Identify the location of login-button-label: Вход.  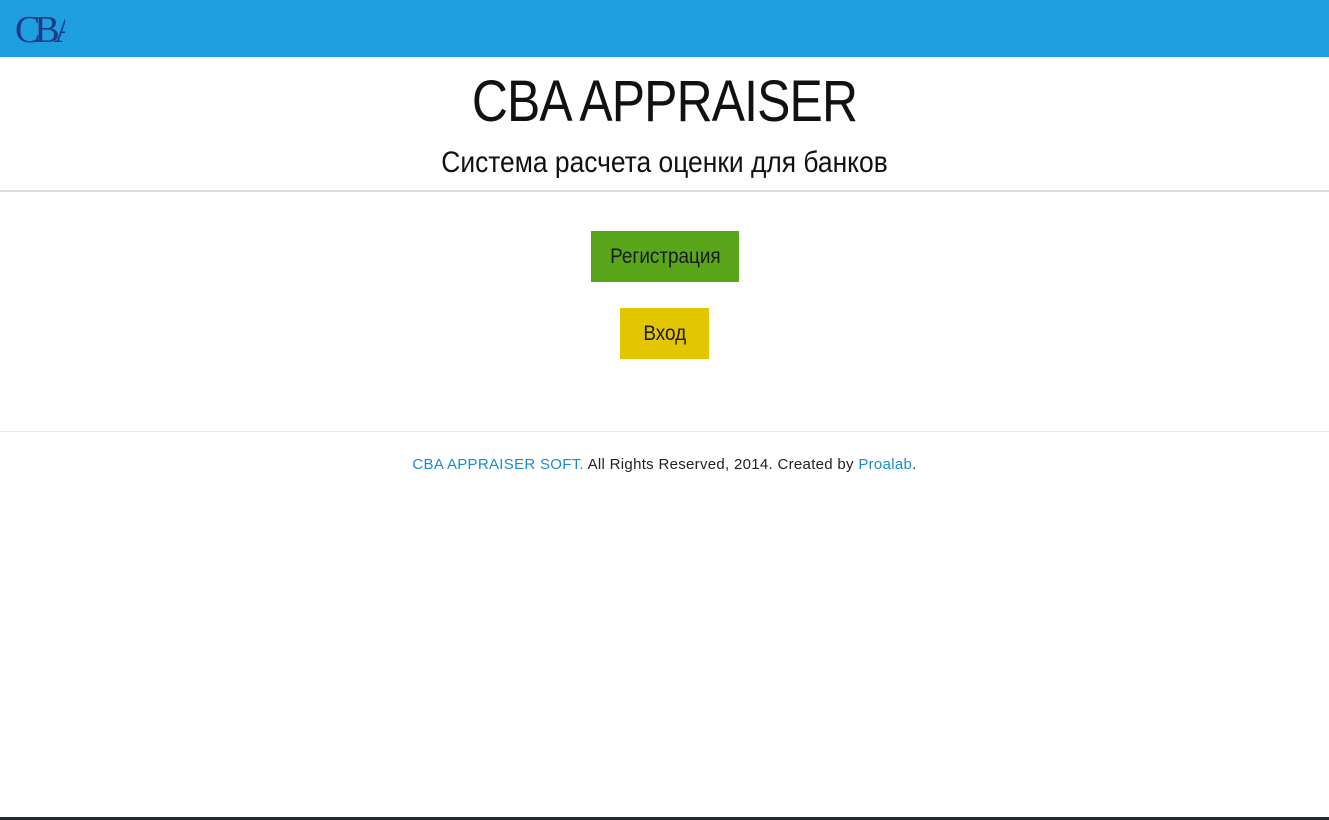
(664, 333).